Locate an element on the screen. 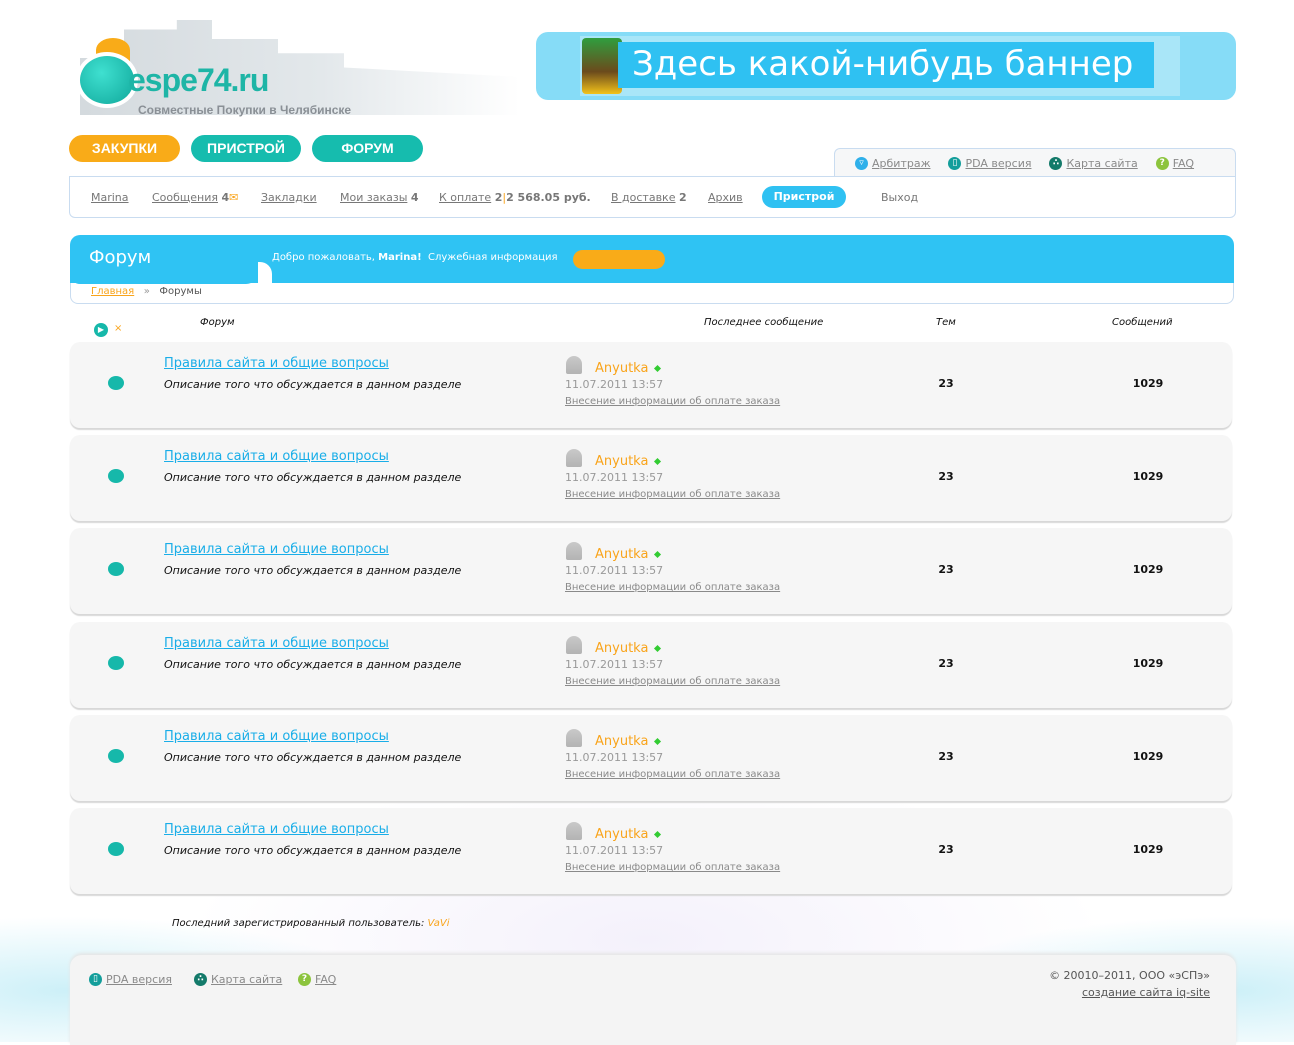 This screenshot has width=1294, height=1045. footer-sitemap-link: ∴ Карта сайта is located at coordinates (238, 979).